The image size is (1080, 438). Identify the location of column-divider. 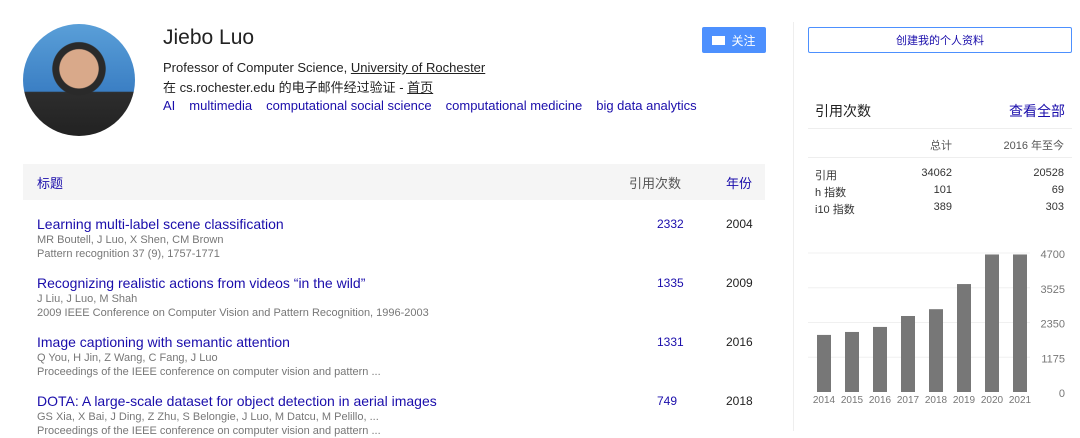
(793, 226).